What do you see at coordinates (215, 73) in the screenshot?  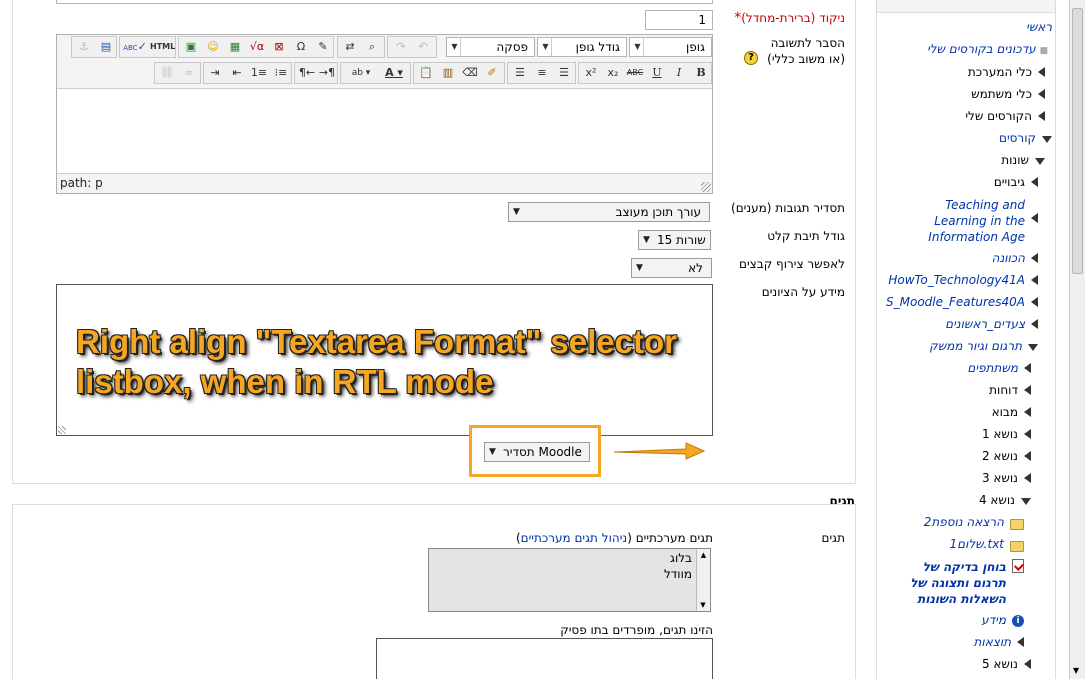 I see `indent-icon: ⇥` at bounding box center [215, 73].